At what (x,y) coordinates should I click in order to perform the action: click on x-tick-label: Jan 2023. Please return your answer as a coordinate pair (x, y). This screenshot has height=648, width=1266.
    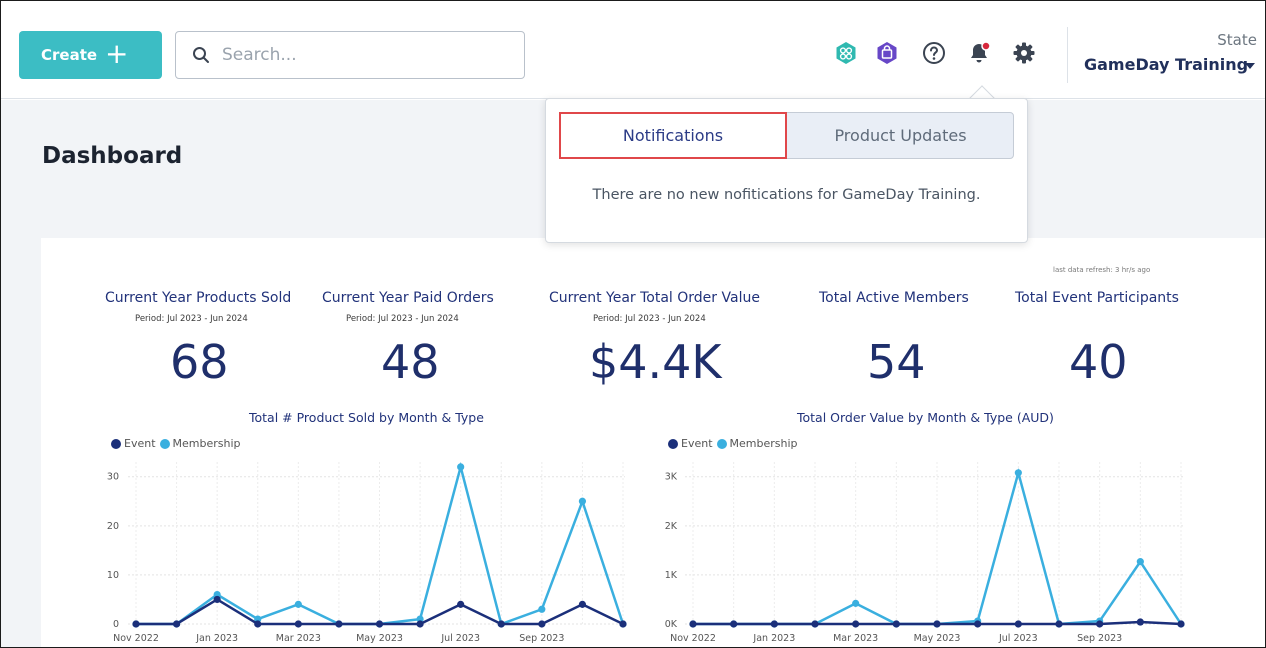
    Looking at the image, I should click on (773, 638).